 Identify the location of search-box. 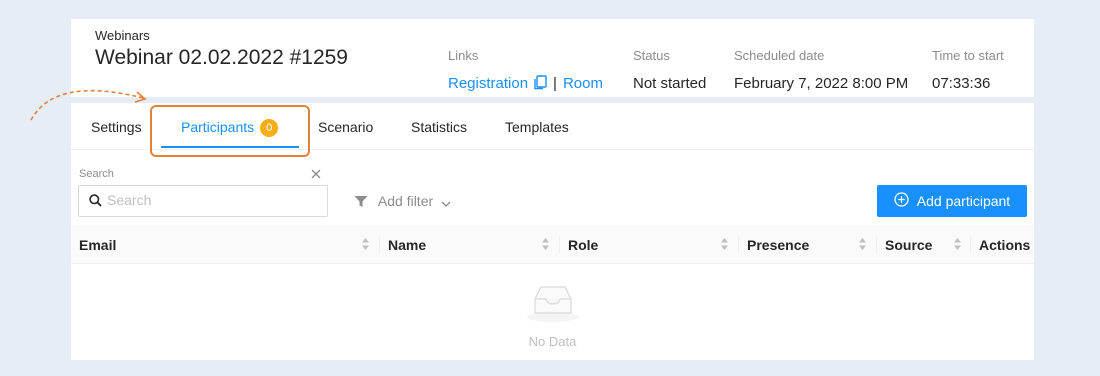
(203, 201).